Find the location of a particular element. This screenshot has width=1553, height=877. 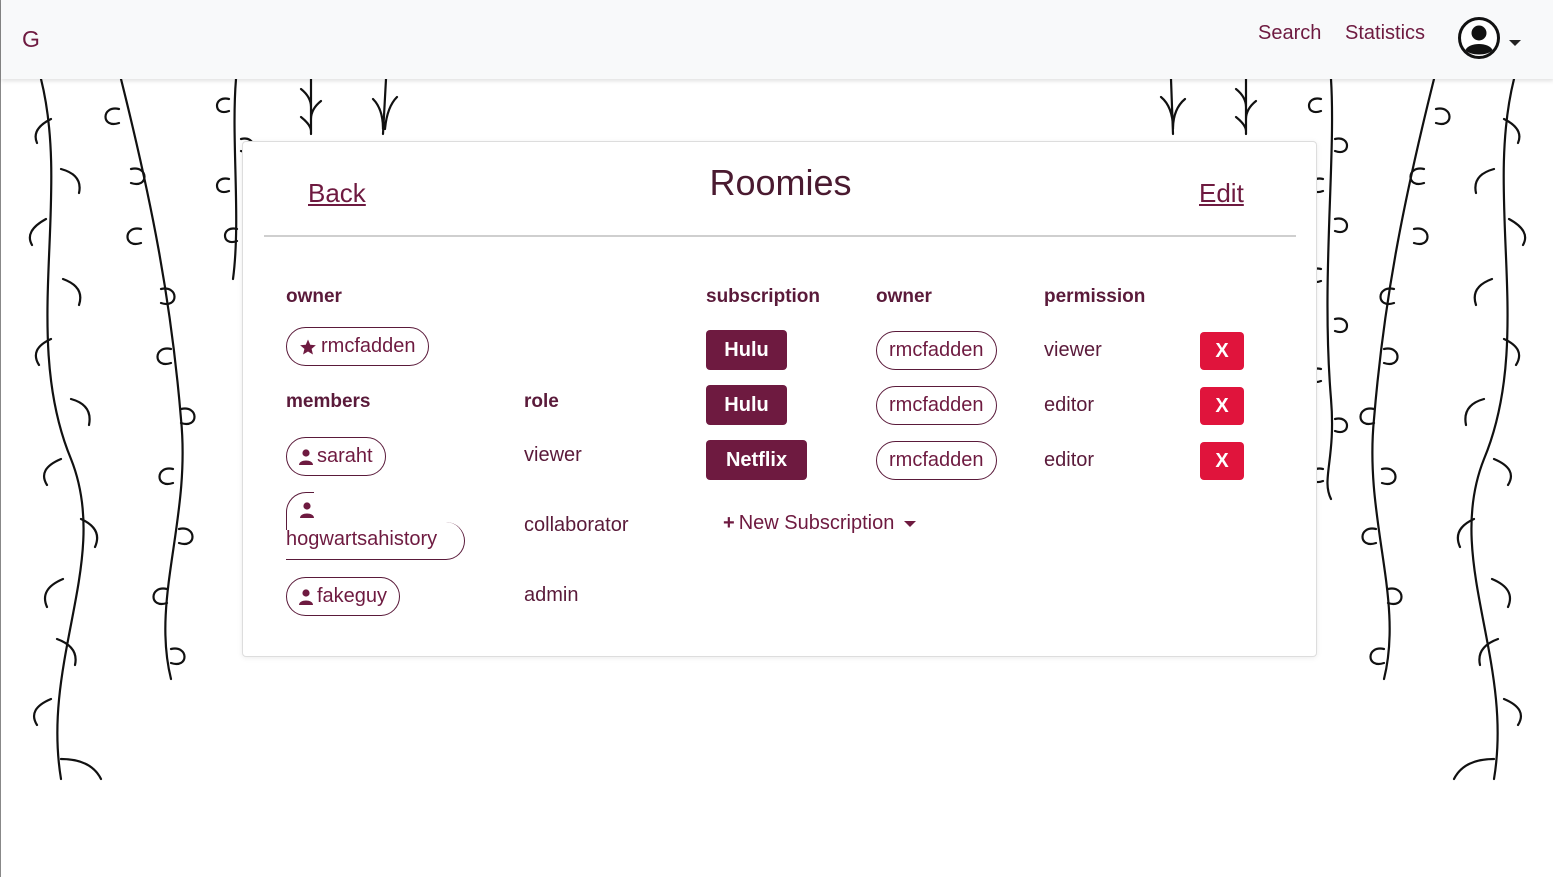

edit-link: Edit is located at coordinates (1221, 193).